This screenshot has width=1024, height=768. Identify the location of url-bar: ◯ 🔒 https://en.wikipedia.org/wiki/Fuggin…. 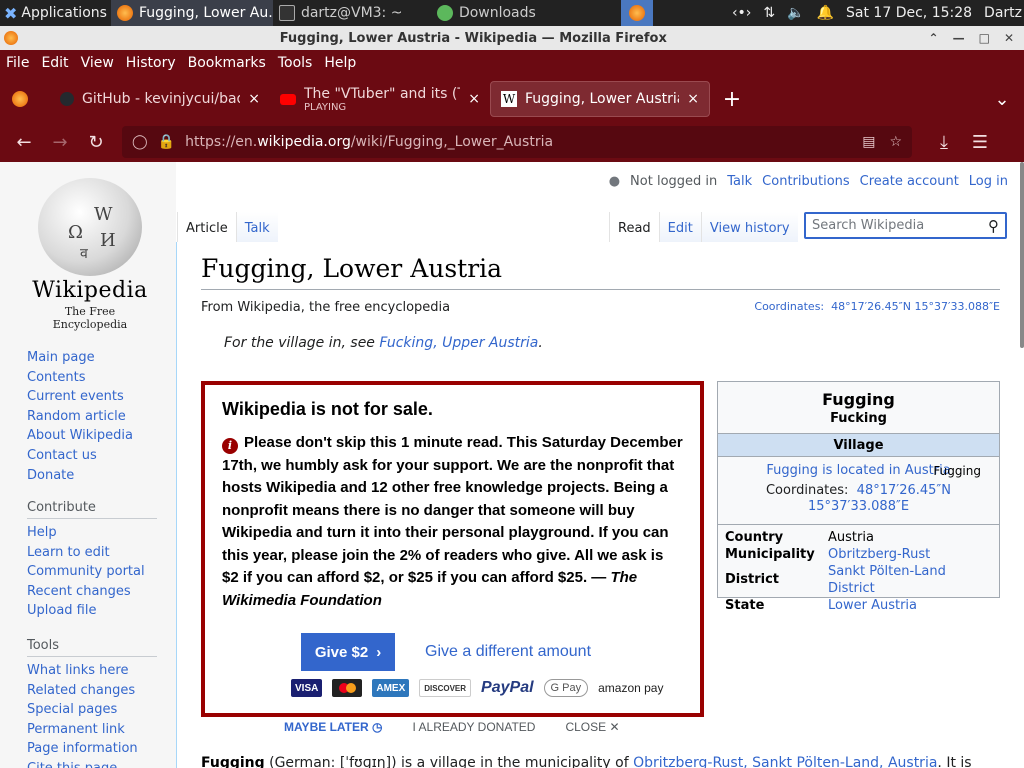
(517, 142).